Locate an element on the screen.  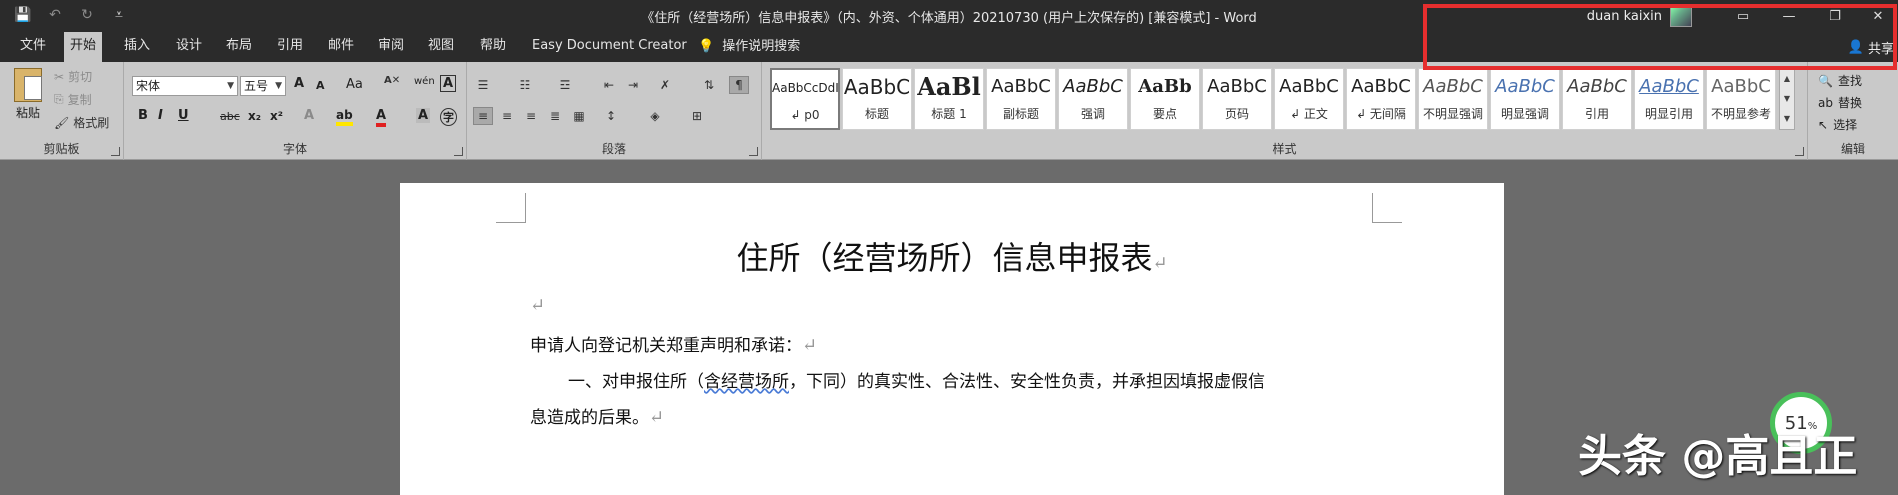
asian-layout-icon: ✗ is located at coordinates (665, 85).